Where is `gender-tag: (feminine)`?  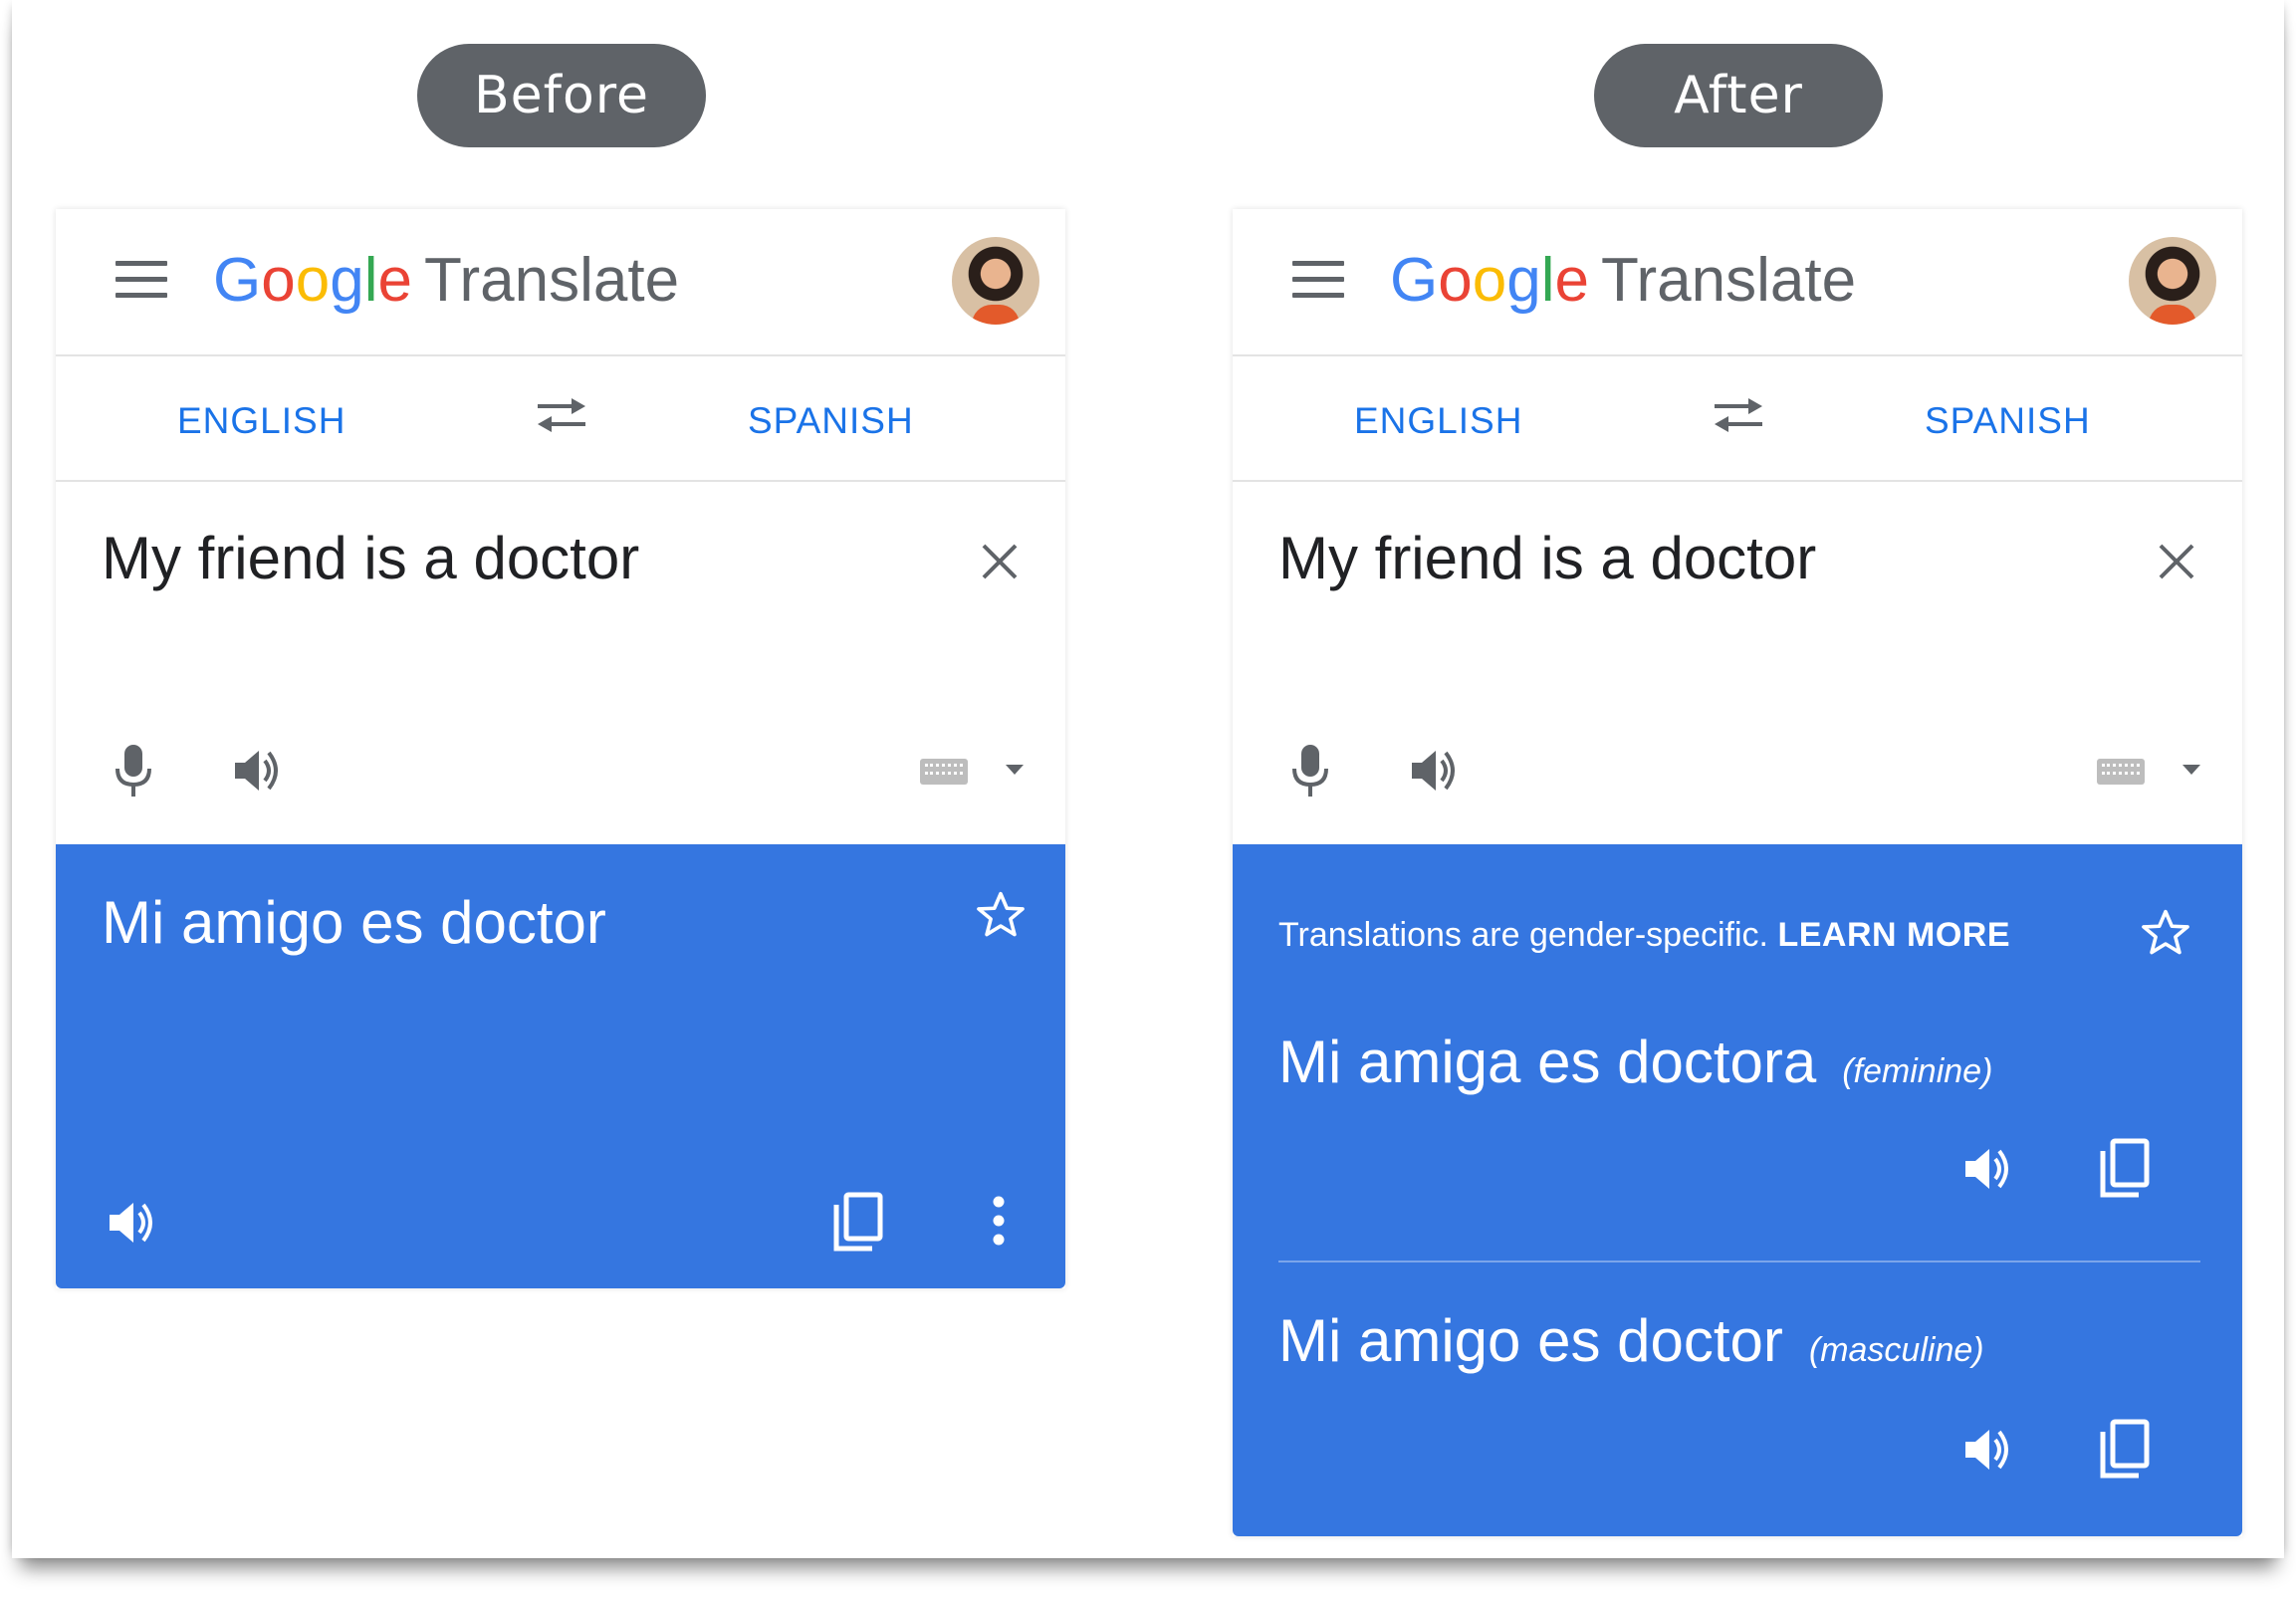
gender-tag: (feminine) is located at coordinates (1917, 1071).